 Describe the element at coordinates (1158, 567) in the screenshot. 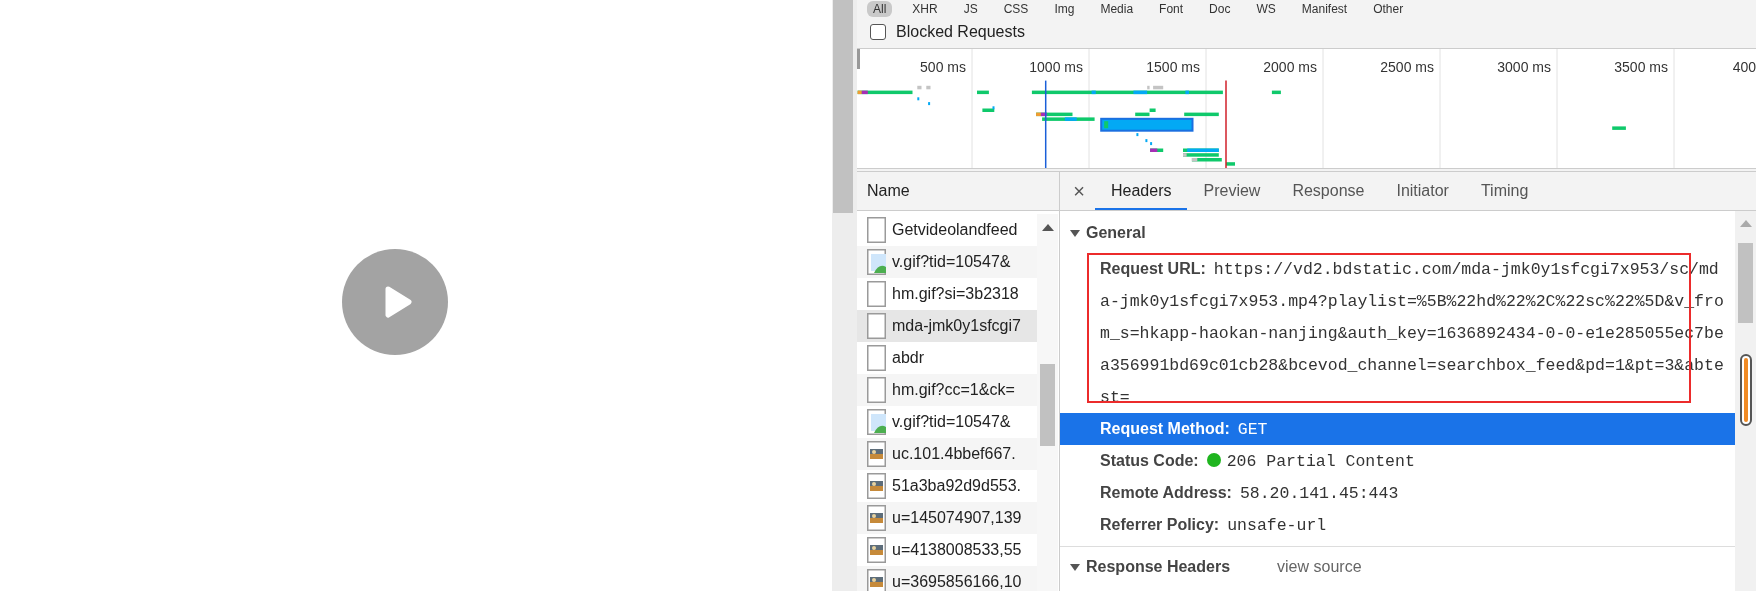

I see `section-title: Response Headers` at that location.